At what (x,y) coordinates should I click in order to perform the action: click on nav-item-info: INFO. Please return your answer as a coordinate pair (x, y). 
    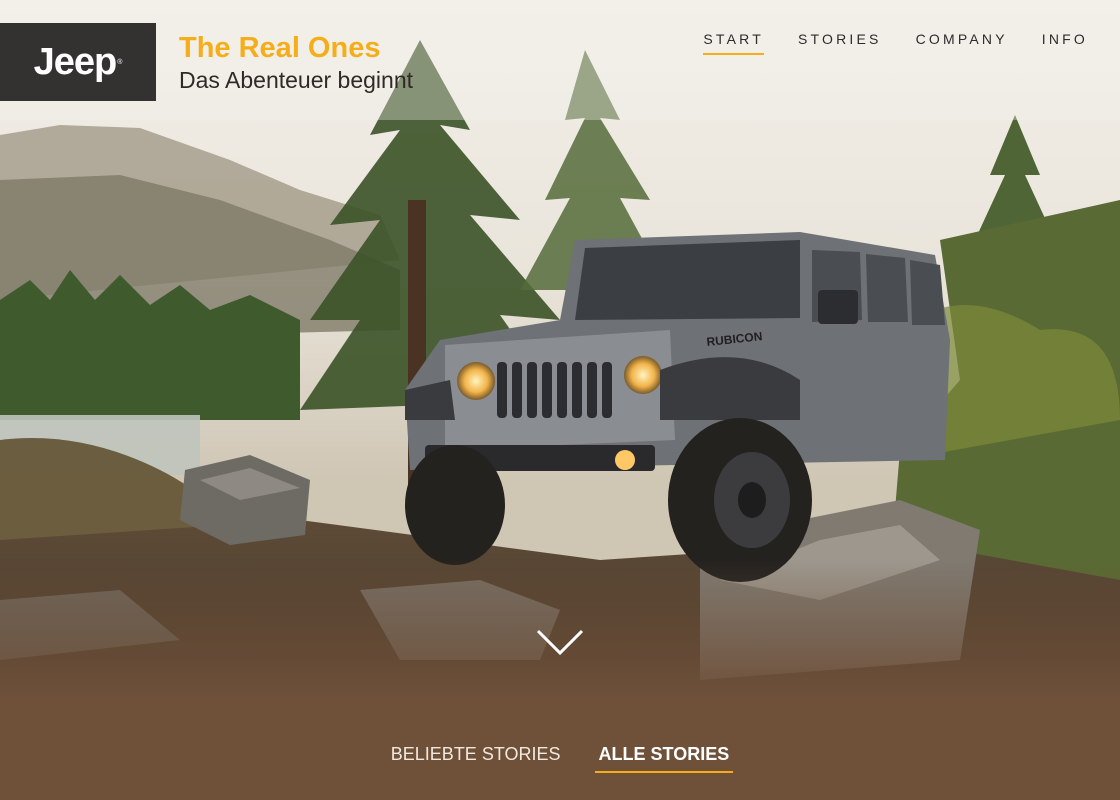
    Looking at the image, I should click on (1065, 43).